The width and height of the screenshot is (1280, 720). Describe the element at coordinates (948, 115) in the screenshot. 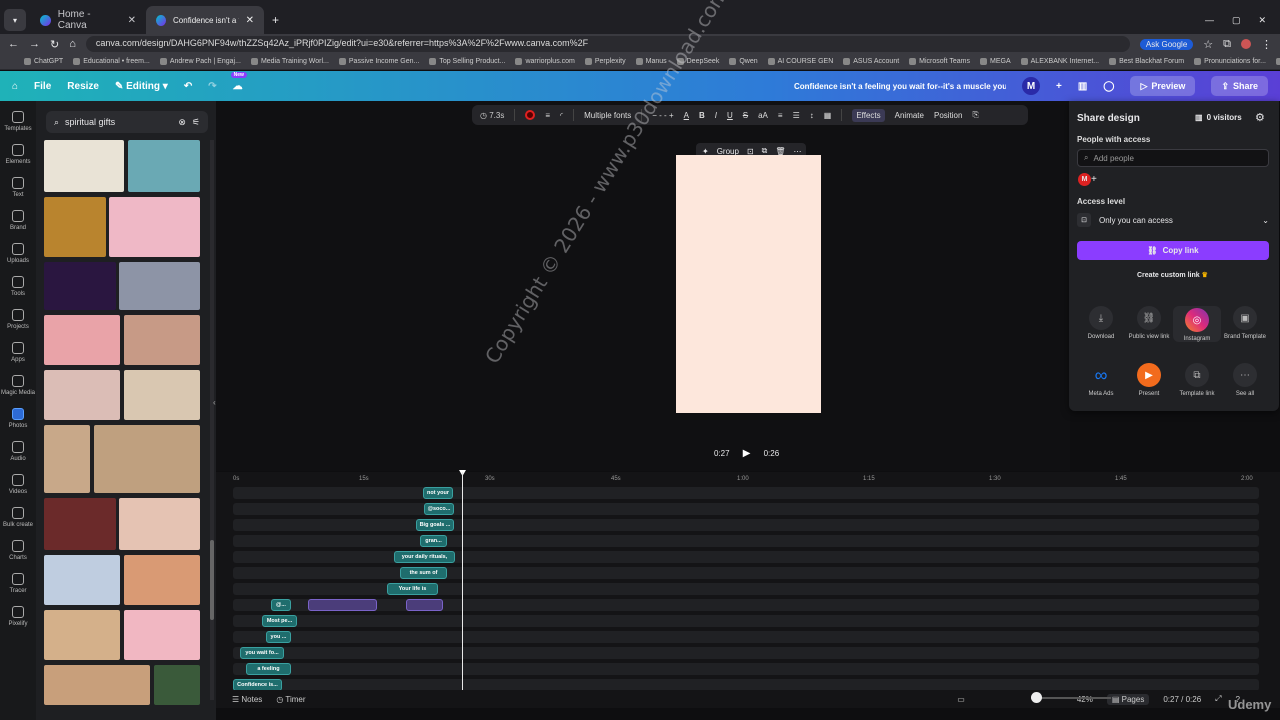

I see `position-button: Position` at that location.